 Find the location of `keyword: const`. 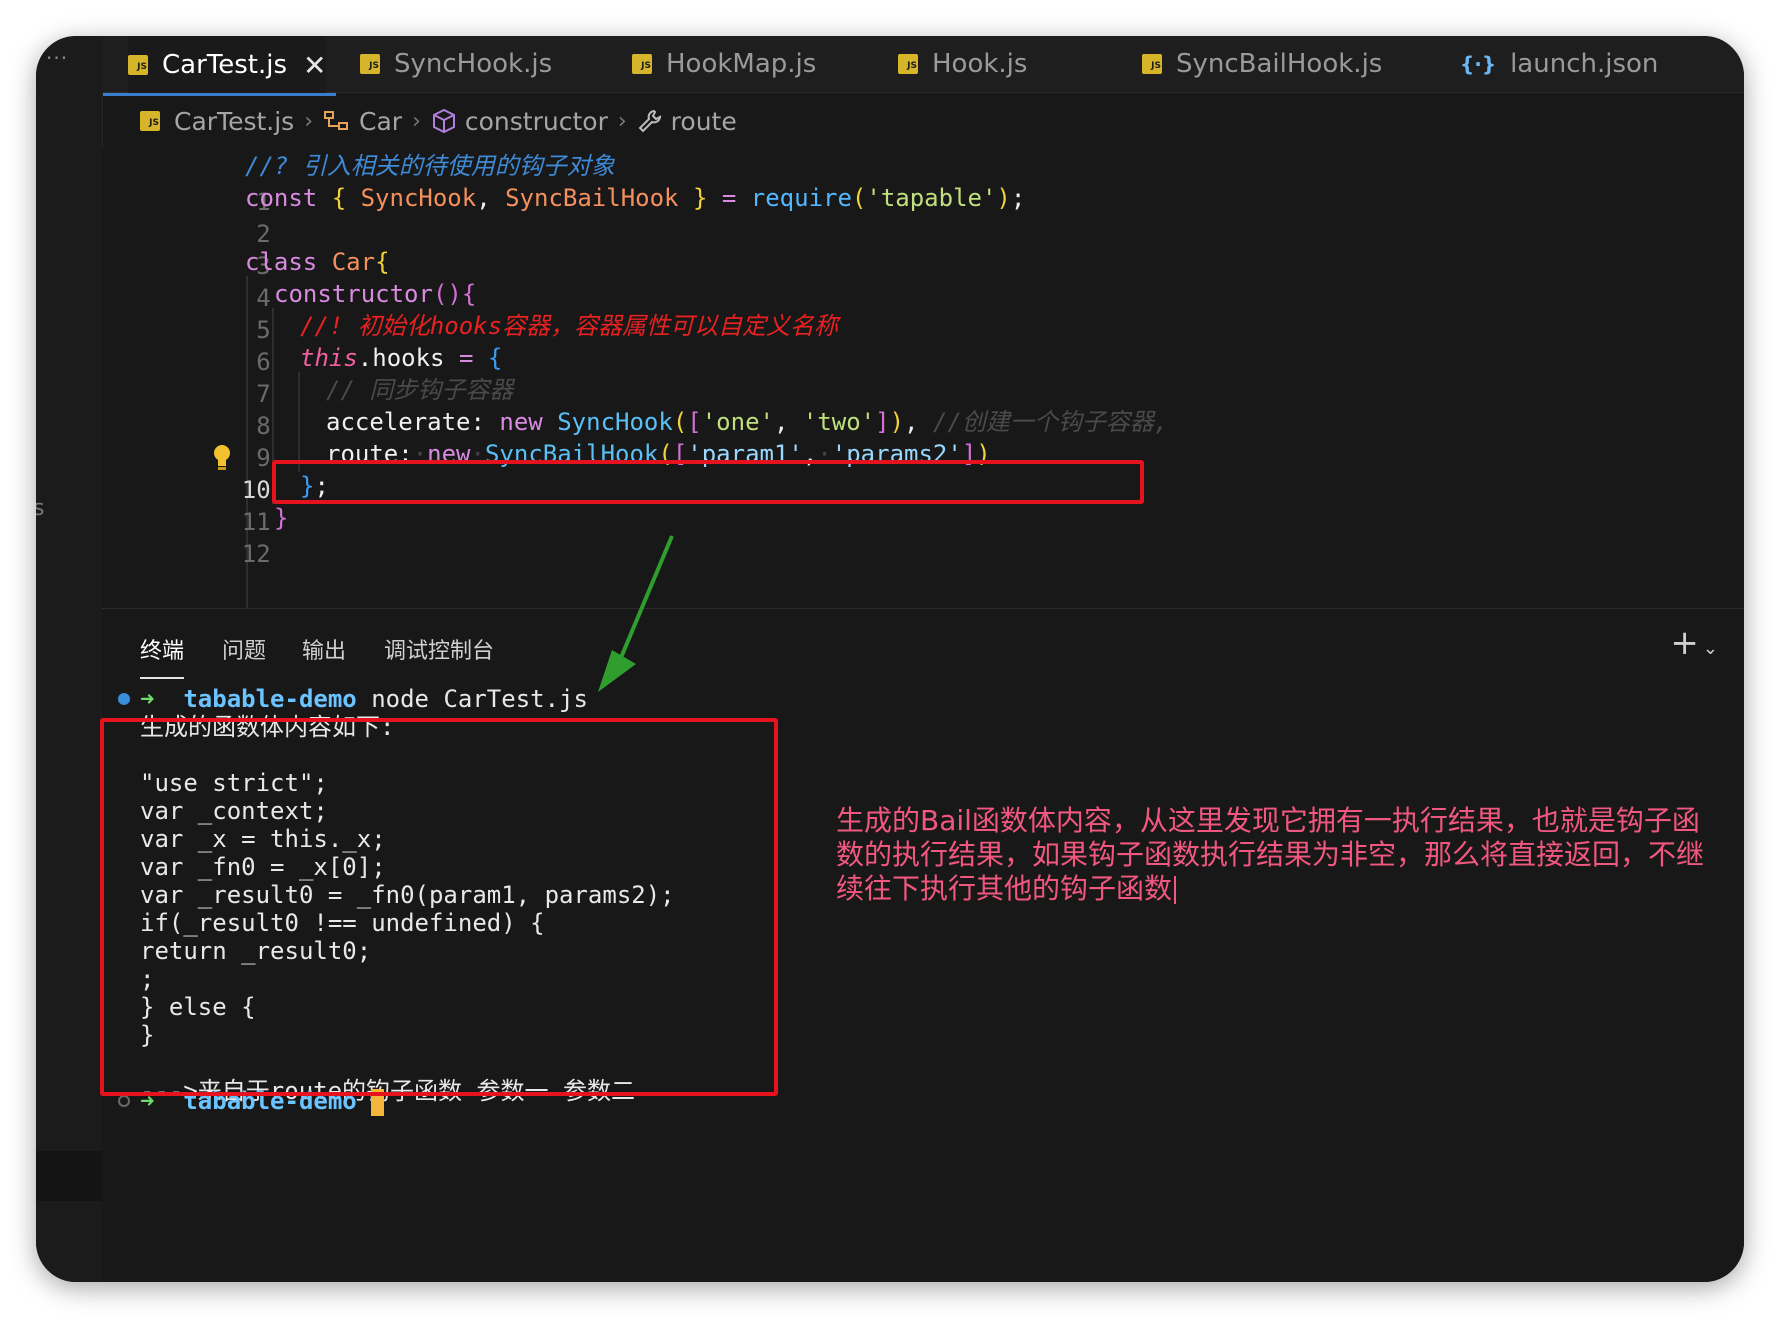

keyword: const is located at coordinates (281, 198).